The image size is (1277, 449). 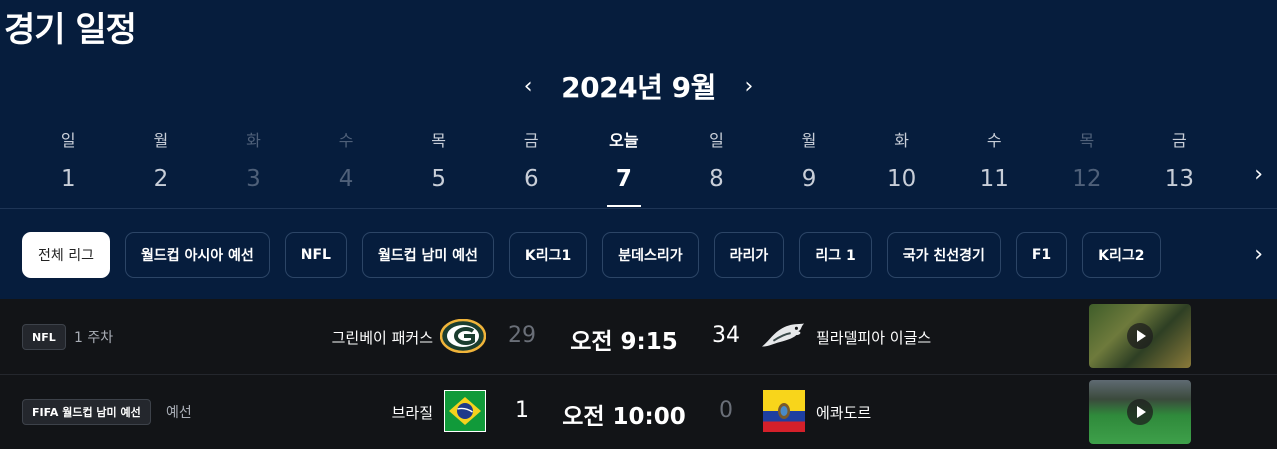 I want to click on month-navigation: ‹ 2024년 9월 ›, so click(x=638, y=86).